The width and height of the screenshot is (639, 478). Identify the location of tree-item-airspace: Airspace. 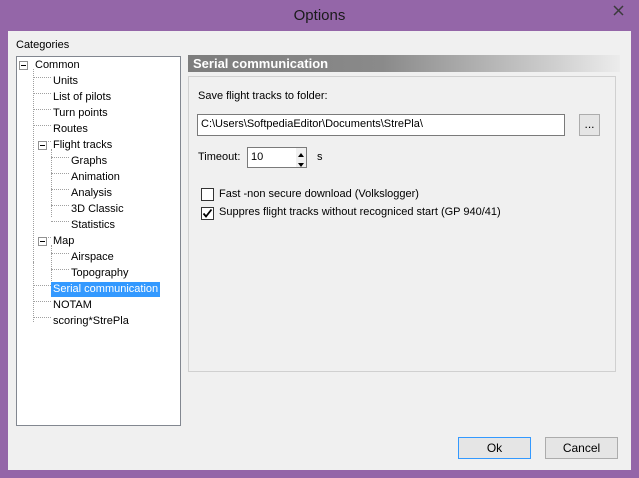
(92, 257).